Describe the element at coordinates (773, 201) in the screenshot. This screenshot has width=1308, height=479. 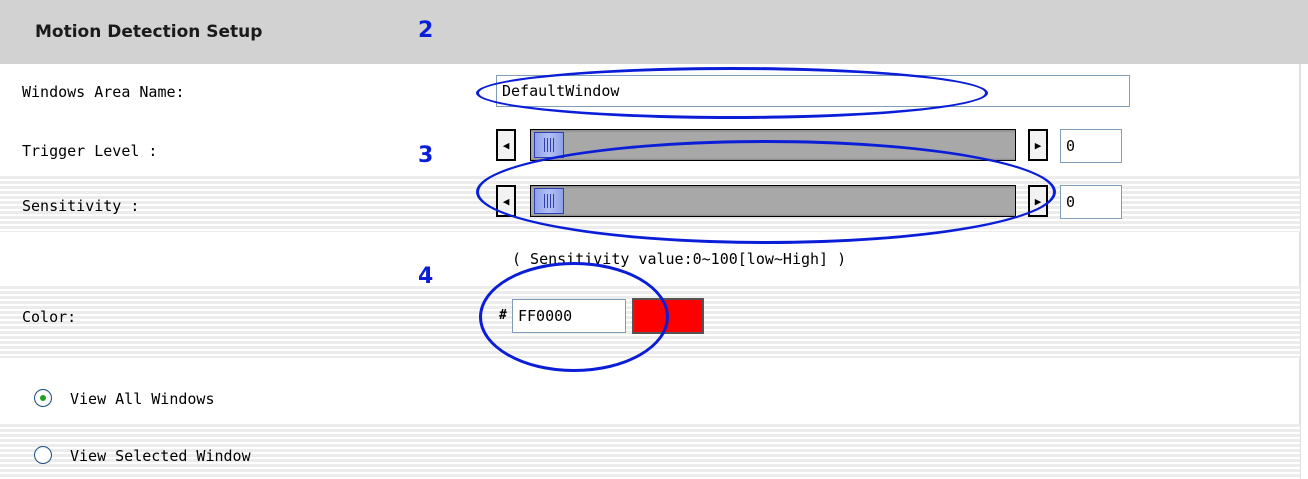
I see `sensitivity-track` at that location.